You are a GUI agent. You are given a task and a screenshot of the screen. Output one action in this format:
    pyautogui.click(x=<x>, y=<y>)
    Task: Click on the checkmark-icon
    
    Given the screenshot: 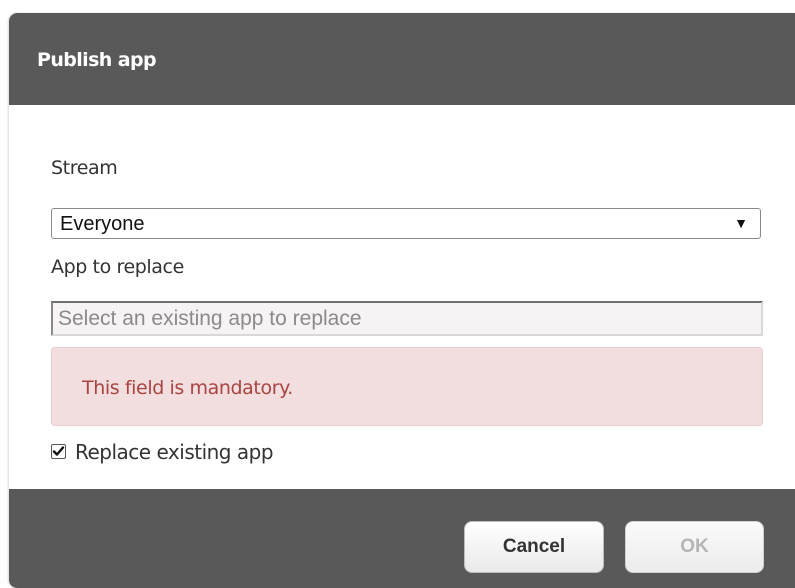 What is the action you would take?
    pyautogui.click(x=58, y=451)
    